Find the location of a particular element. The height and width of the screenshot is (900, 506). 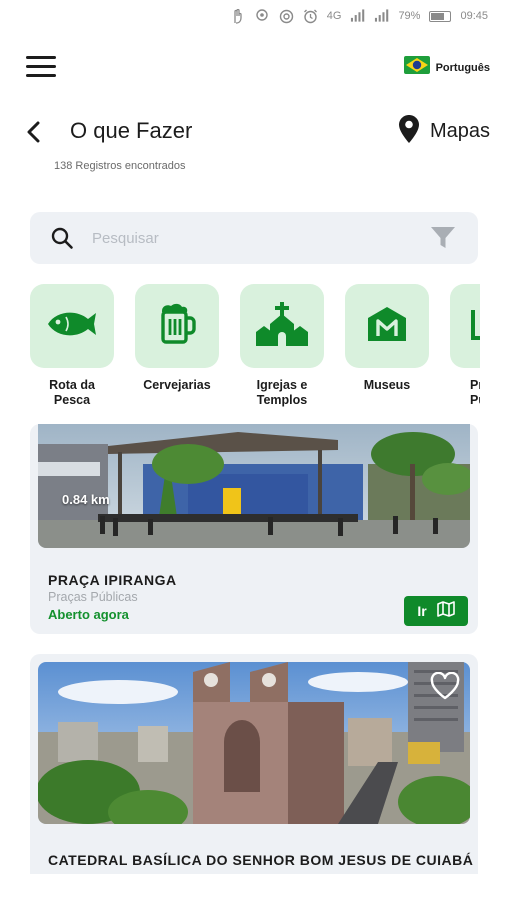

category-museus: Museus is located at coordinates (387, 338).